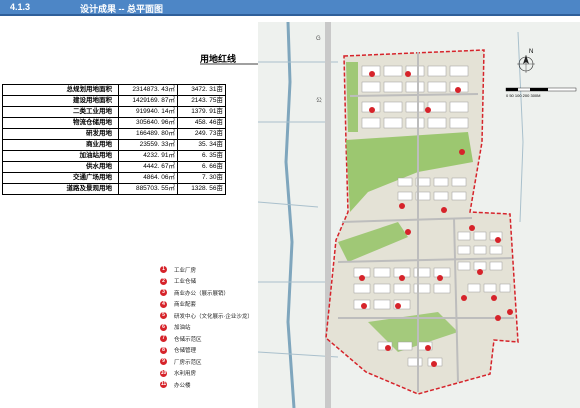  I want to click on row-label: 建设用地面积, so click(60, 101).